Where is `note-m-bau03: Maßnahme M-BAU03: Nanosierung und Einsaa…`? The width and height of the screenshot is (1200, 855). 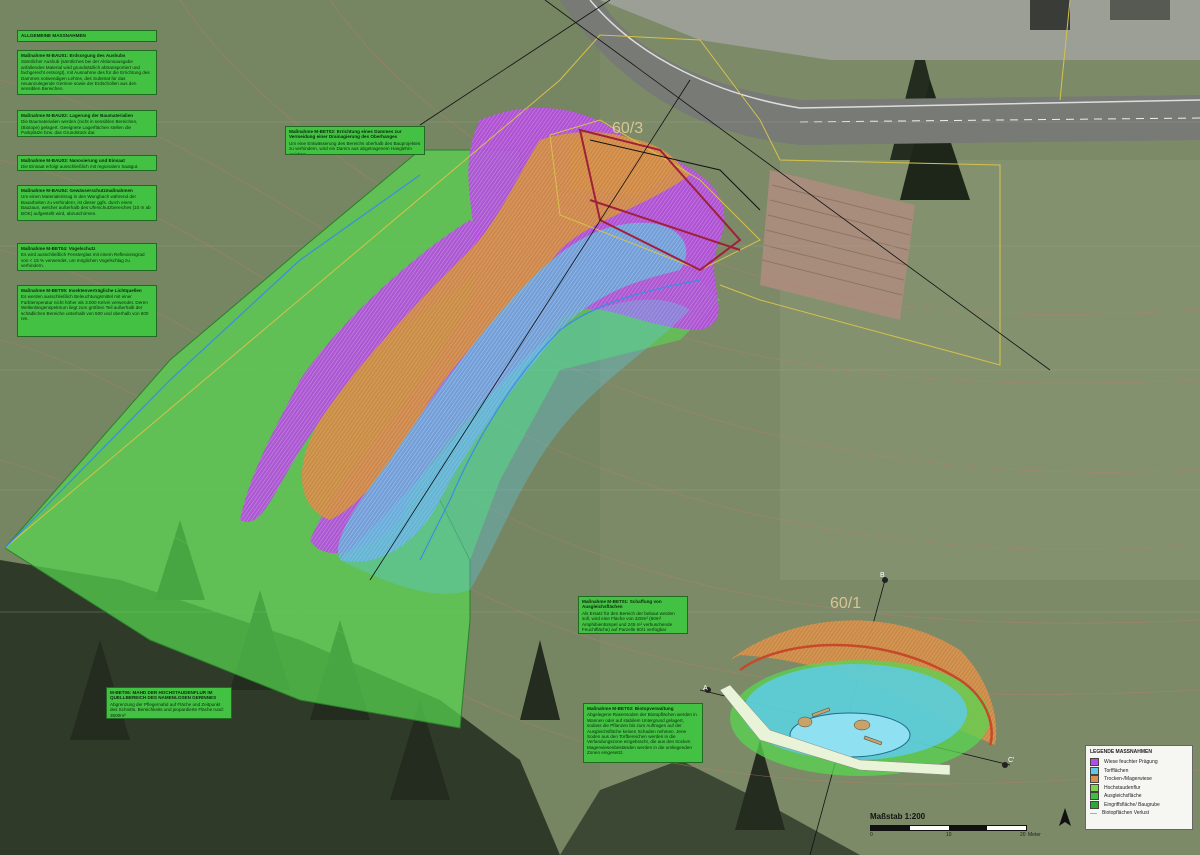 note-m-bau03: Maßnahme M-BAU03: Nanosierung und Einsaa… is located at coordinates (87, 163).